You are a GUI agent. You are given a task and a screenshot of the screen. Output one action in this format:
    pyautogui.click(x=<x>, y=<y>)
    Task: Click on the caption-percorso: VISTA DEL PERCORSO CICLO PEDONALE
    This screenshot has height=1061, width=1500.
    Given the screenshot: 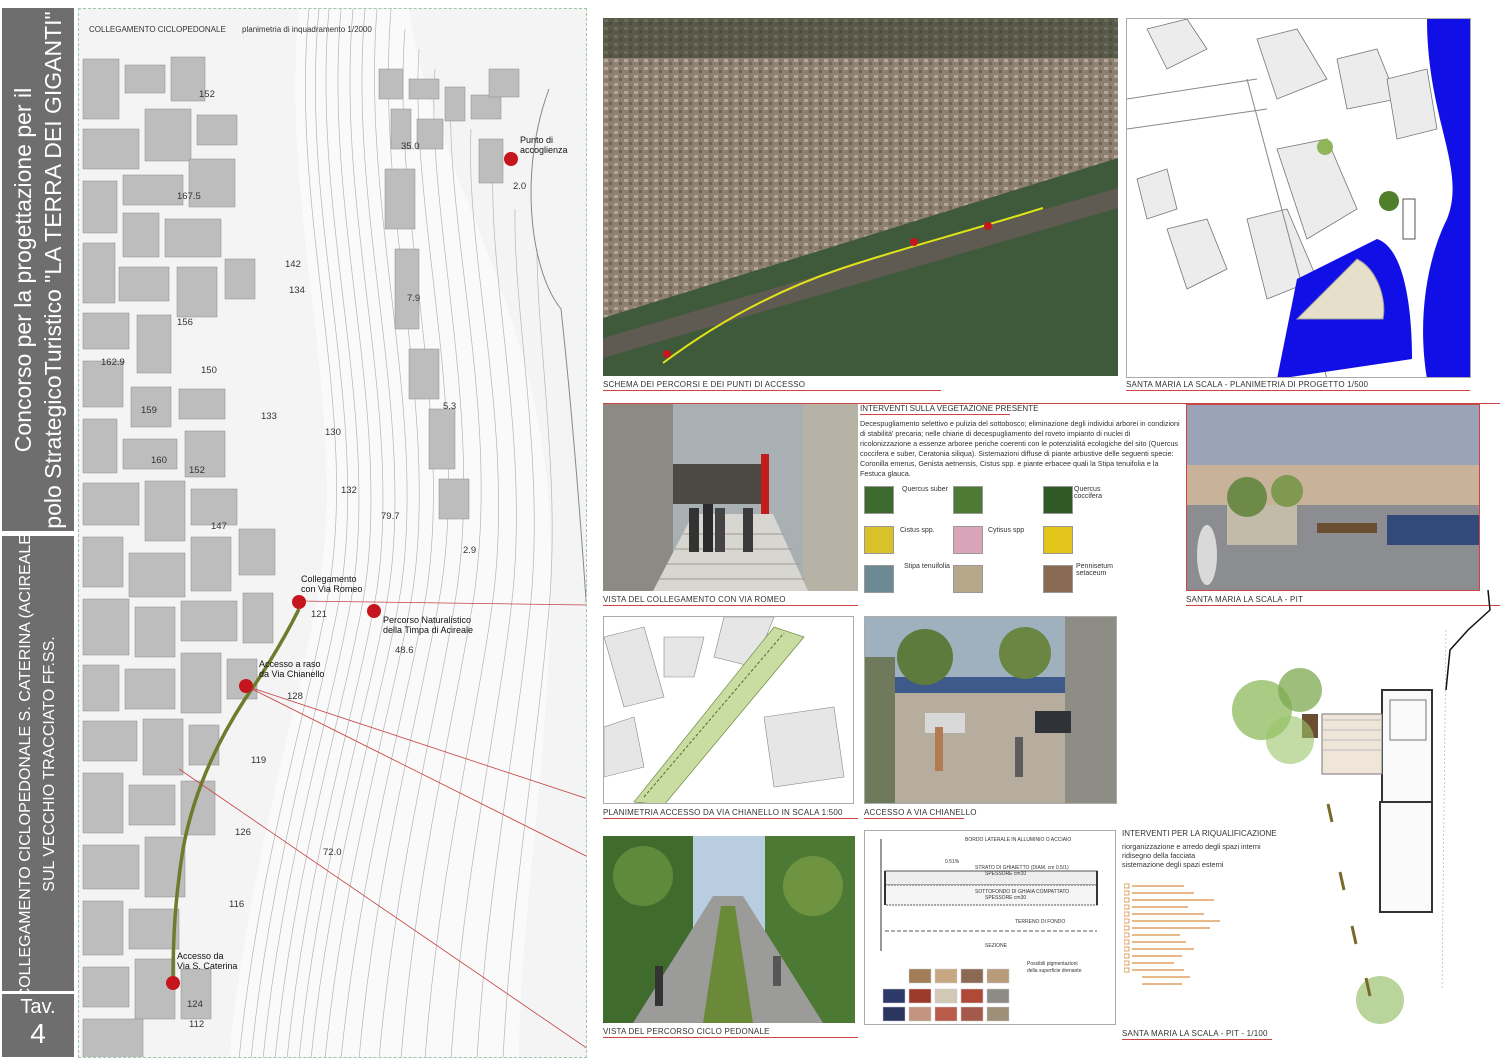 What is the action you would take?
    pyautogui.click(x=686, y=1031)
    